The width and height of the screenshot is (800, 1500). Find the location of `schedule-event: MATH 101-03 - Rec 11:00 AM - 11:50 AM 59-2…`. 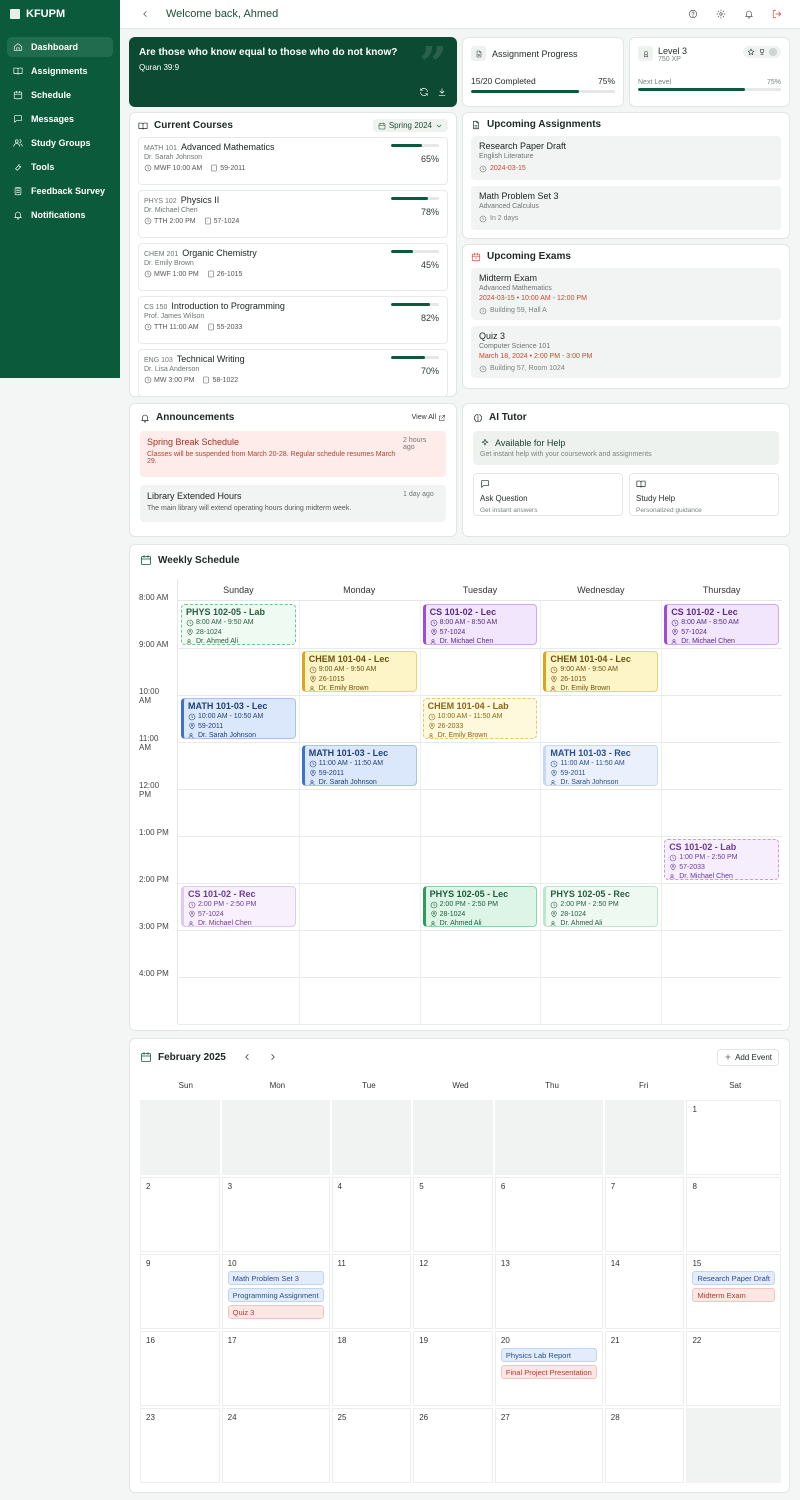

schedule-event: MATH 101-03 - Rec 11:00 AM - 11:50 AM 59-2… is located at coordinates (601, 765).